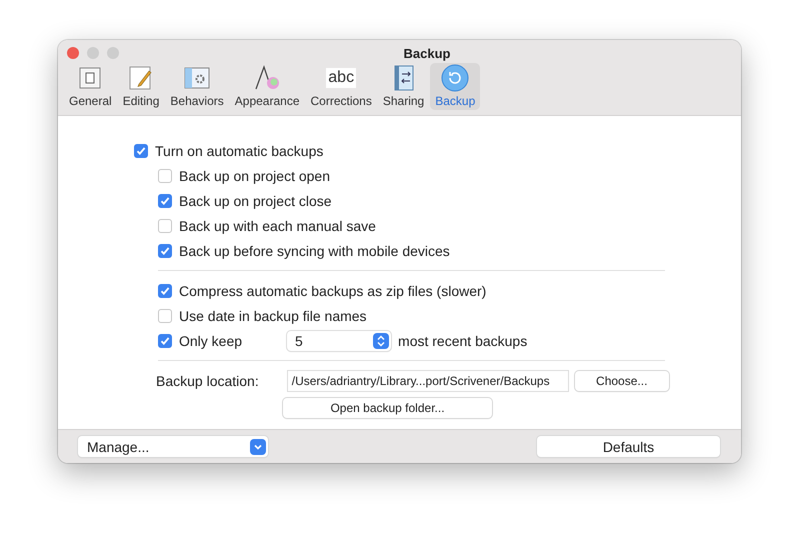 This screenshot has width=800, height=541. Describe the element at coordinates (314, 250) in the screenshot. I see `checkbox-label: Back up before syncing with mobile devices` at that location.